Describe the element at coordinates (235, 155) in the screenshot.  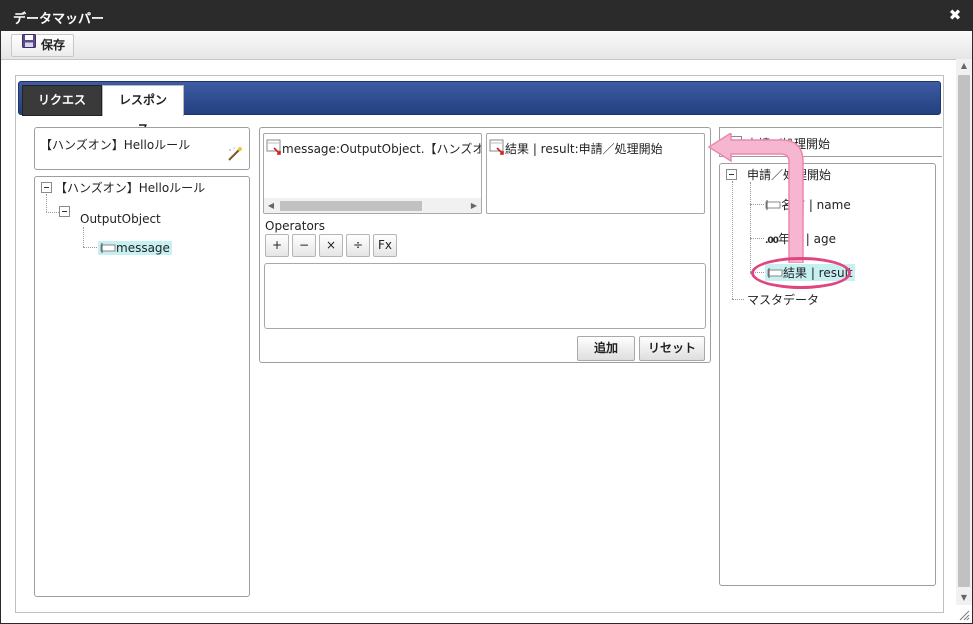
I see `magic-wand-icon` at that location.